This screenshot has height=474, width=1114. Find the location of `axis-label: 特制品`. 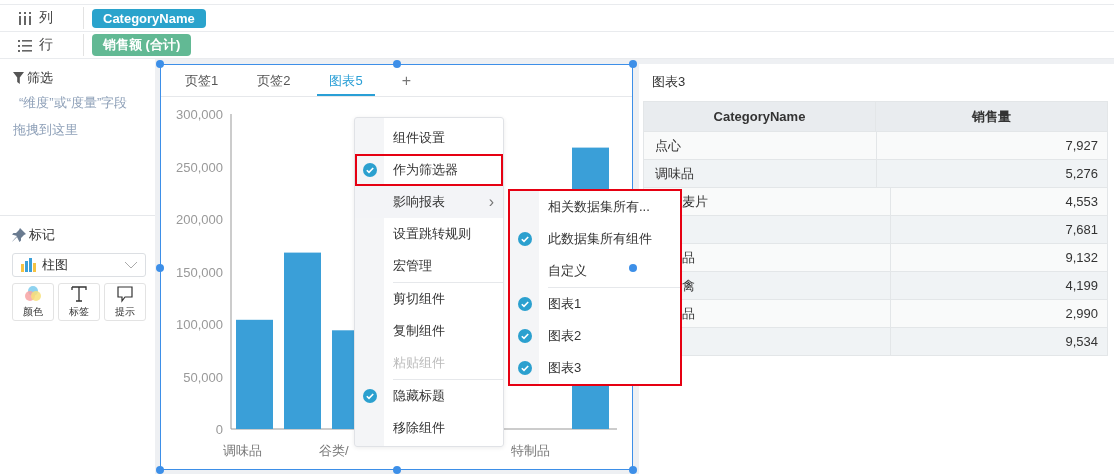

axis-label: 特制品 is located at coordinates (530, 450).